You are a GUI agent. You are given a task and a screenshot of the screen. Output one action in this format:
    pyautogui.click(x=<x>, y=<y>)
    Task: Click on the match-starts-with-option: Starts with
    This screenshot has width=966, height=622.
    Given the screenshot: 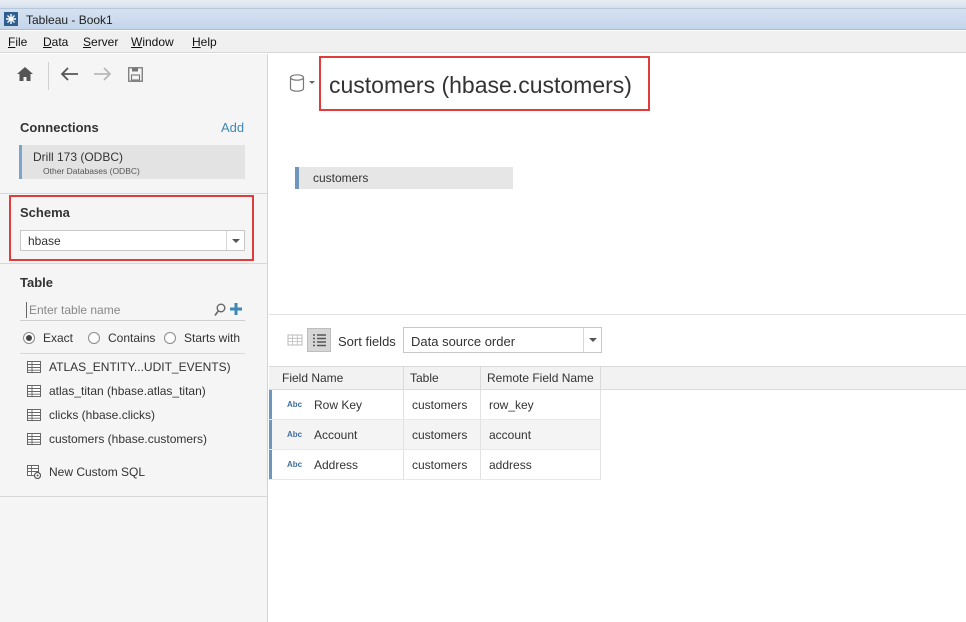 What is the action you would take?
    pyautogui.click(x=202, y=338)
    